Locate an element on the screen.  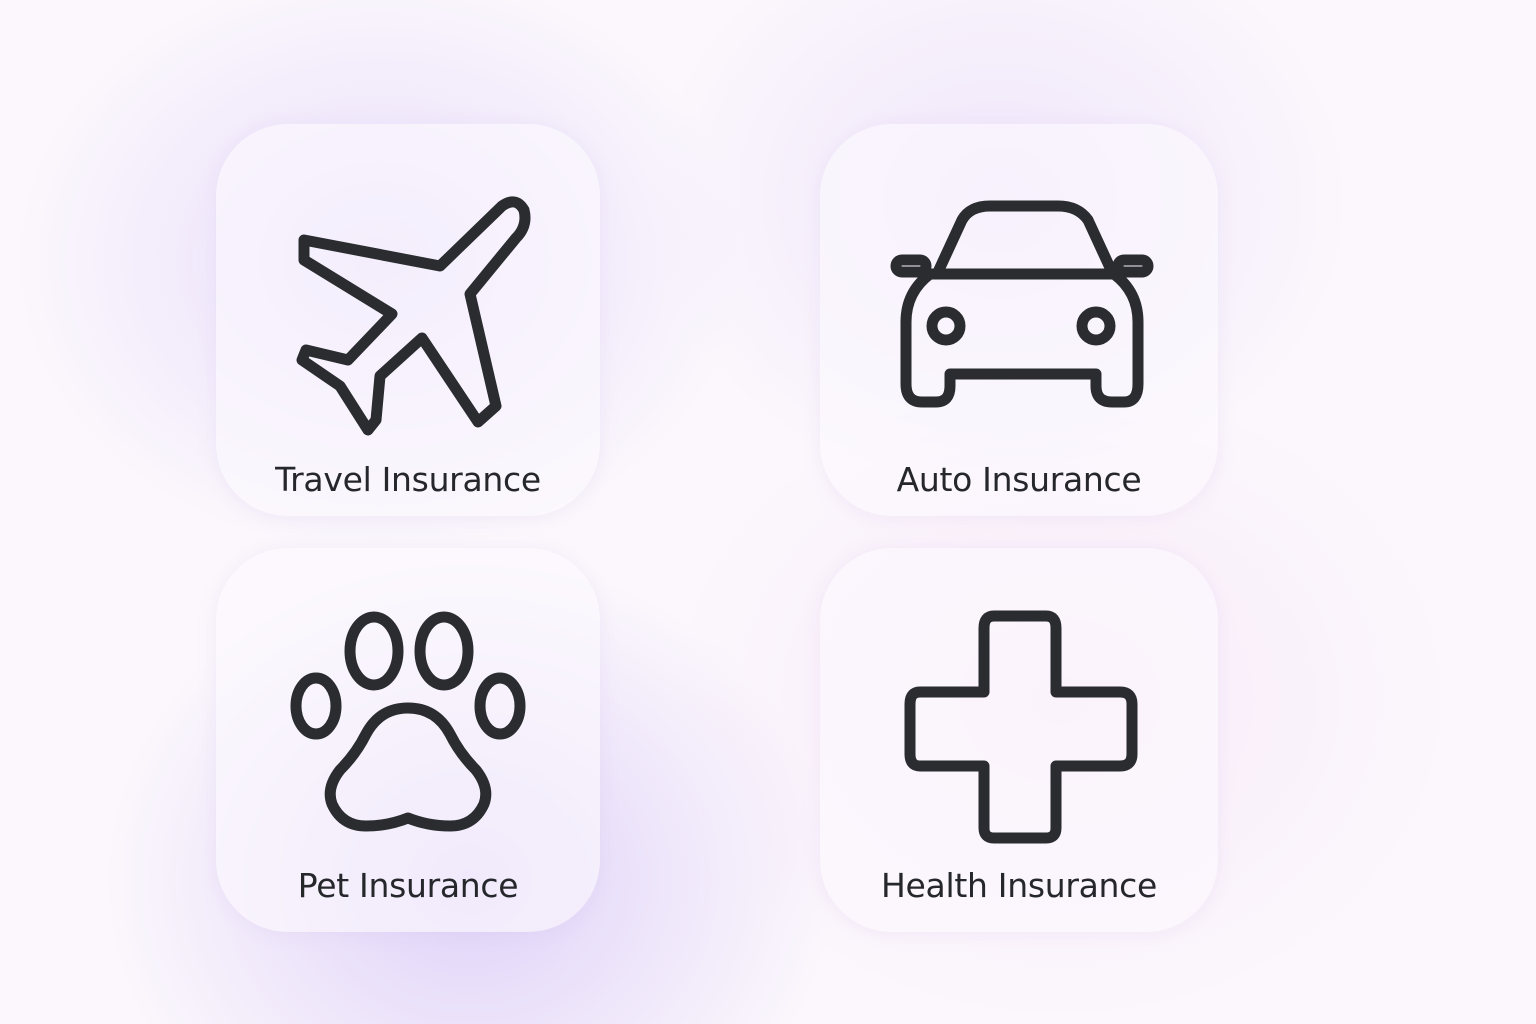
health-insurance-tile: Health Insurance is located at coordinates (1019, 740).